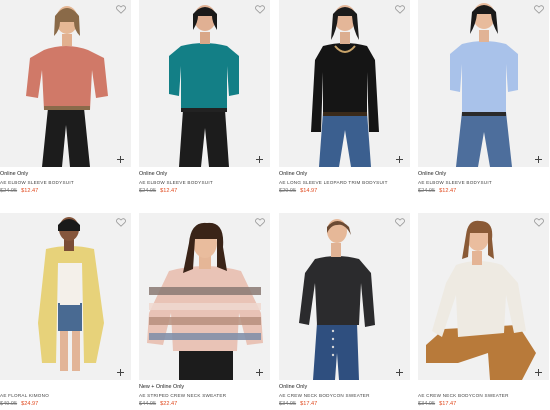  I want to click on original-price: $44.95, so click(148, 404).